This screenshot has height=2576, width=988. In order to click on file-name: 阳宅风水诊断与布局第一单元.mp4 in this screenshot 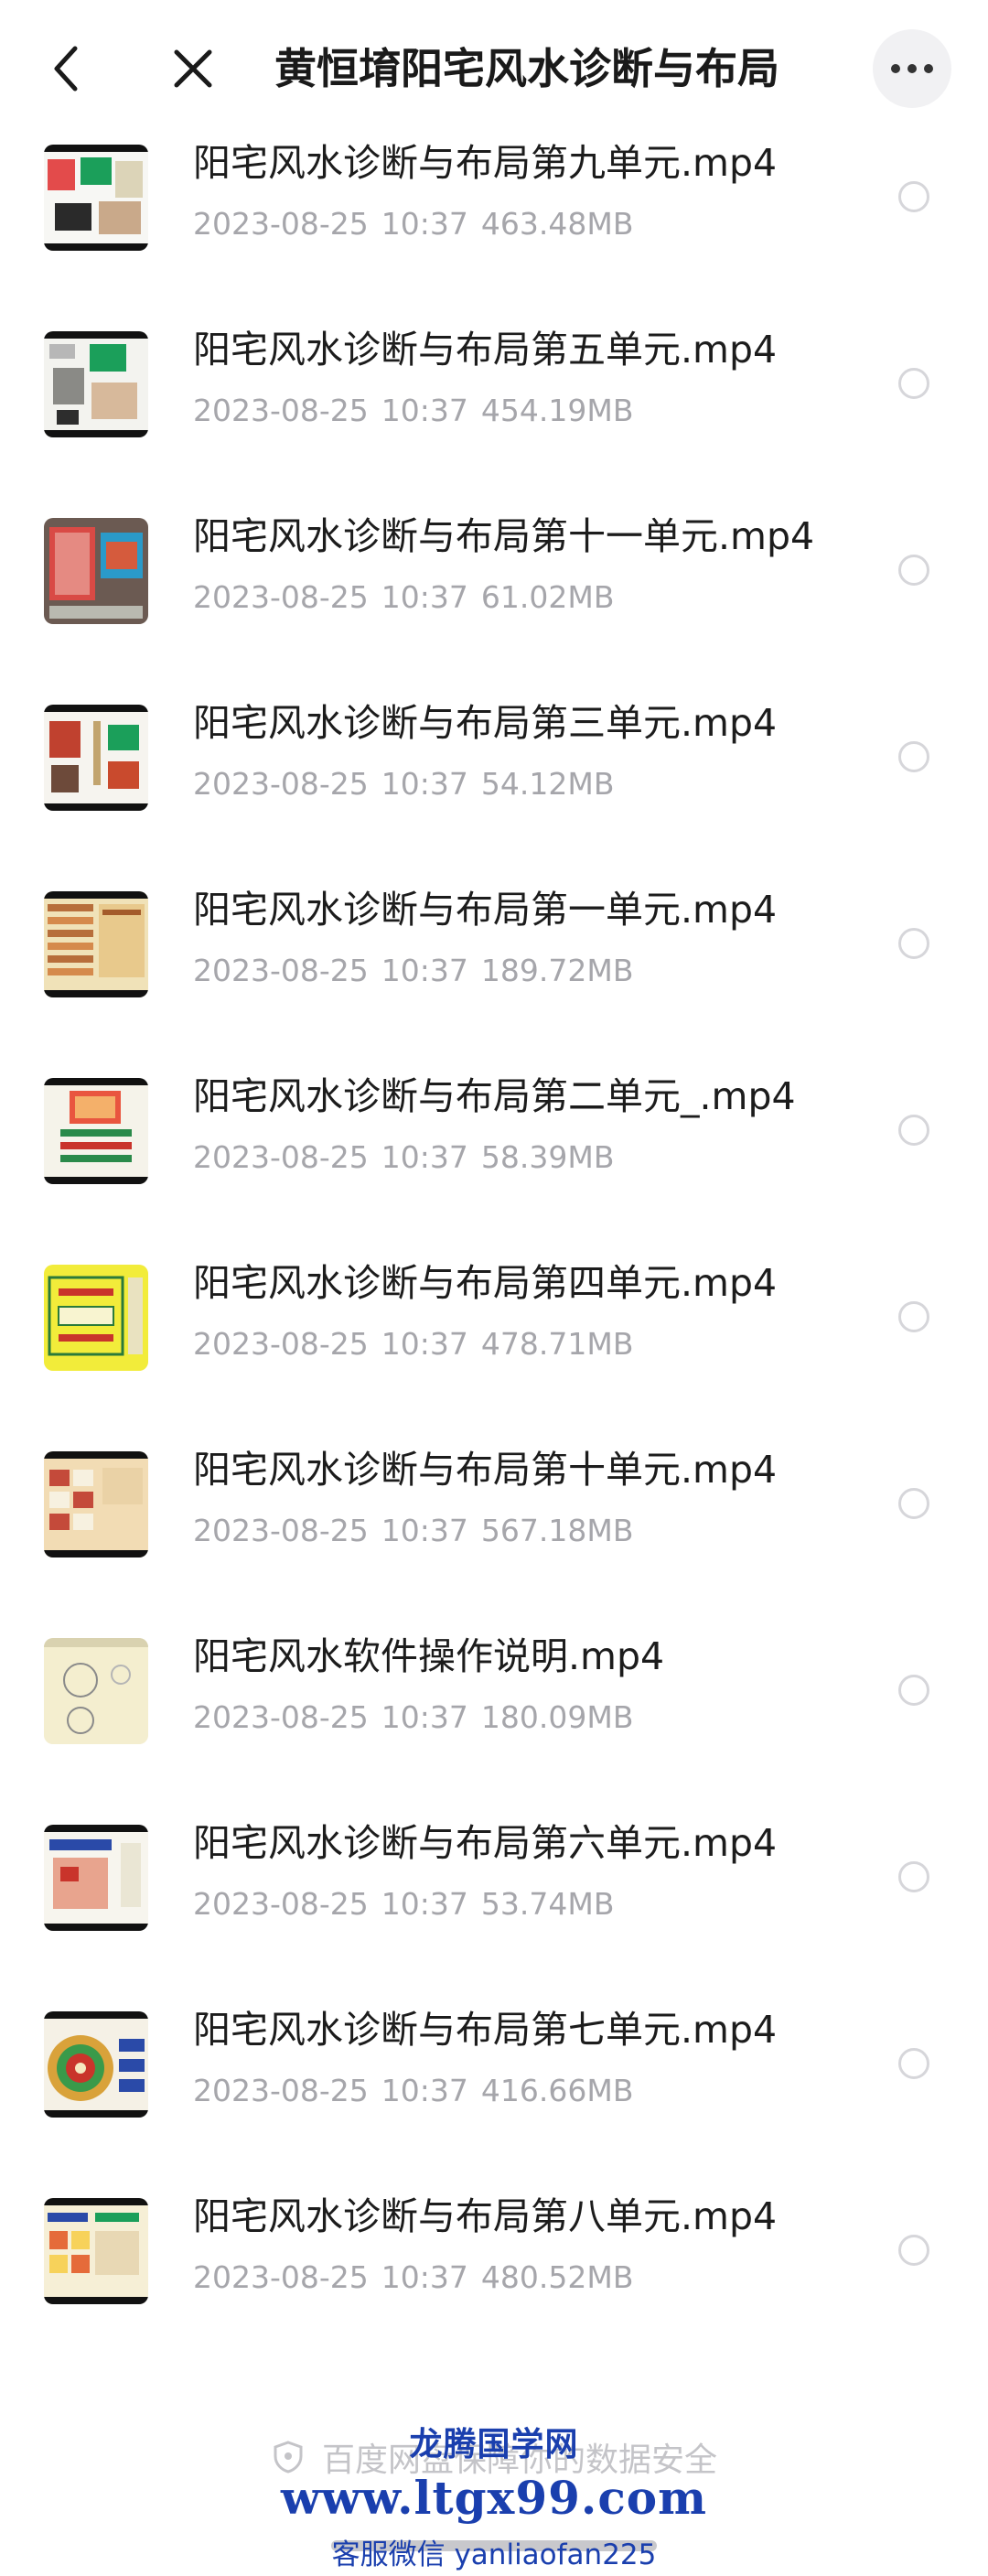, I will do `click(486, 910)`.